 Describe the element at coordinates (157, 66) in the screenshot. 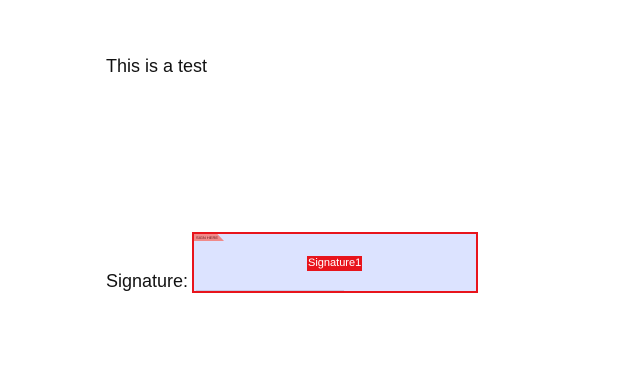

I see `body-text: This is a test` at that location.